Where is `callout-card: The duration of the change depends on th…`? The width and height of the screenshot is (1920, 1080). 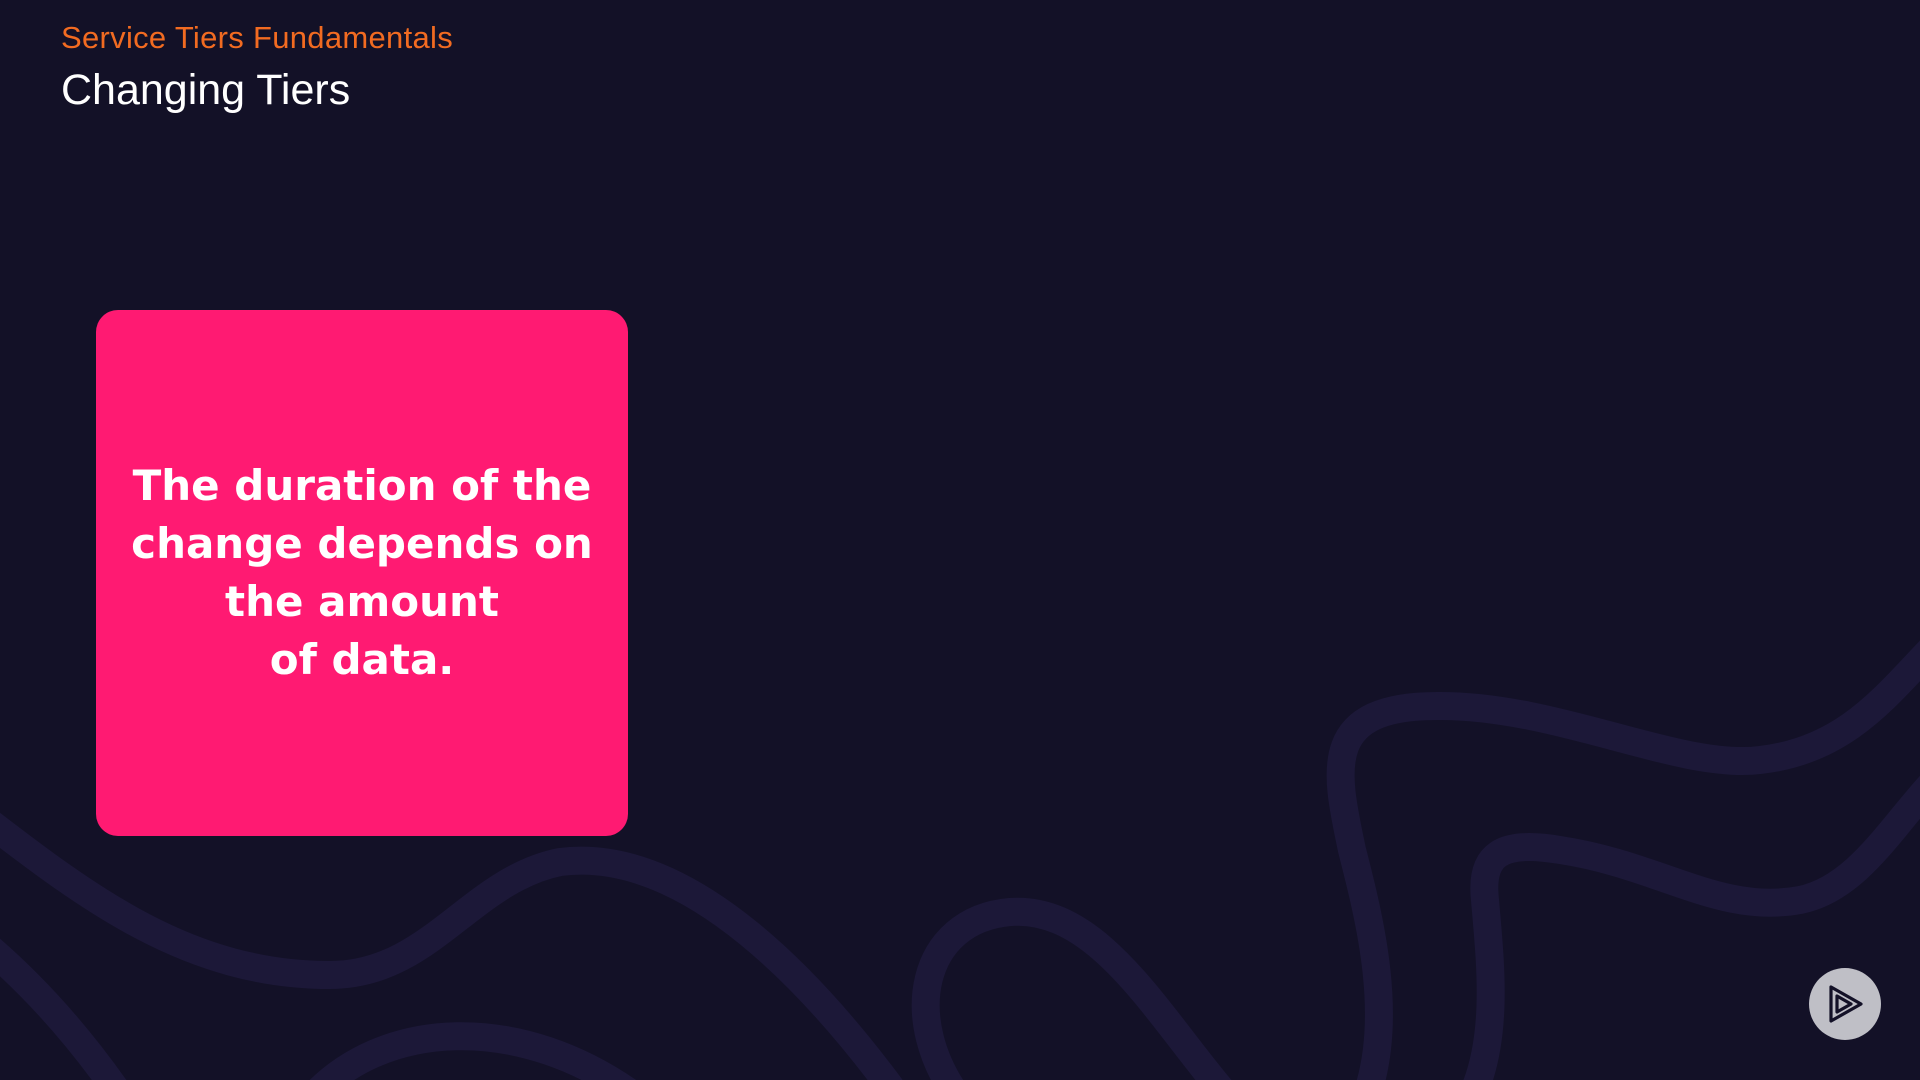
callout-card: The duration of the change depends on th… is located at coordinates (362, 573).